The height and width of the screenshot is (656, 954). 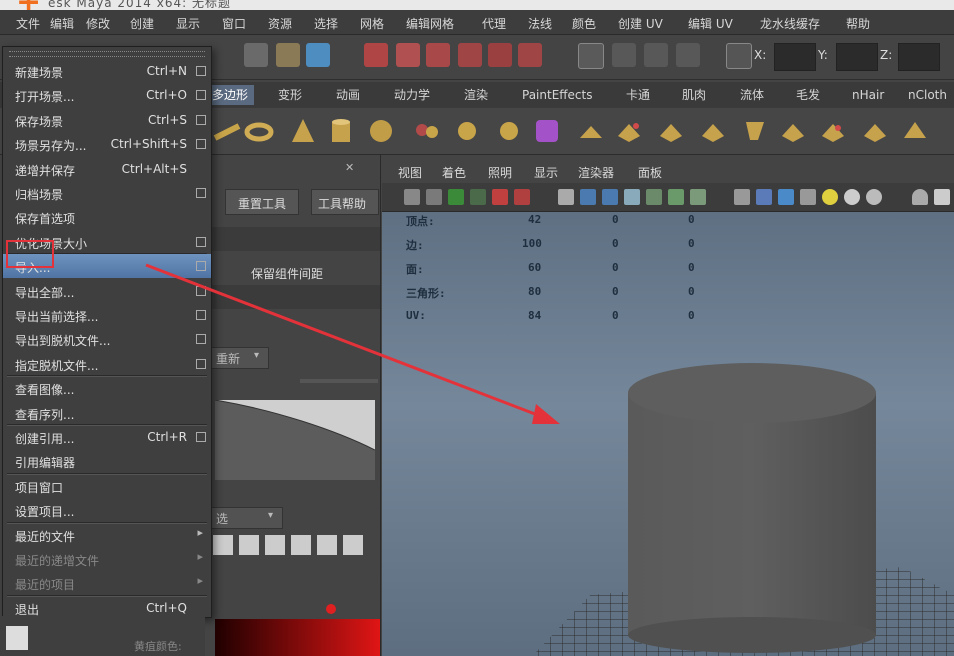 What do you see at coordinates (107, 437) in the screenshot?
I see `file-menu-item: 创建引用... Ctrl+R` at bounding box center [107, 437].